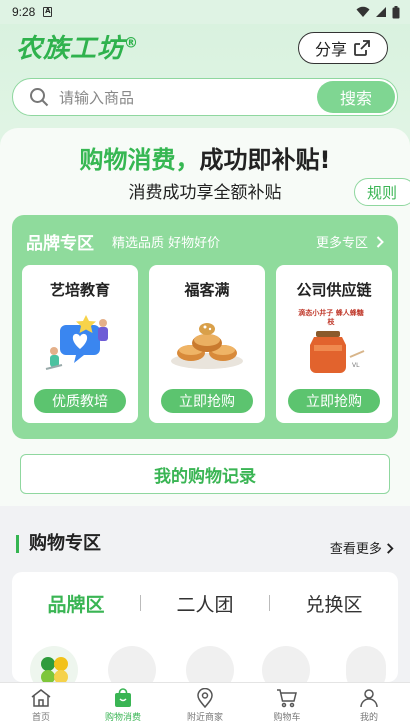 Image resolution: width=410 pixels, height=728 pixels. I want to click on wifi-icon, so click(363, 11).